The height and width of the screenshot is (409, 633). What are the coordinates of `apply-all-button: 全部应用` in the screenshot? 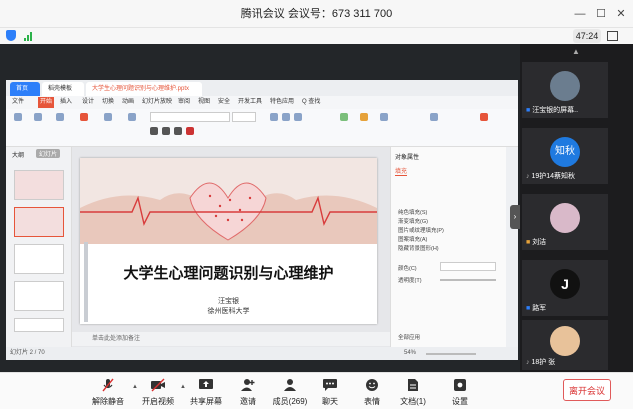 It's located at (409, 337).